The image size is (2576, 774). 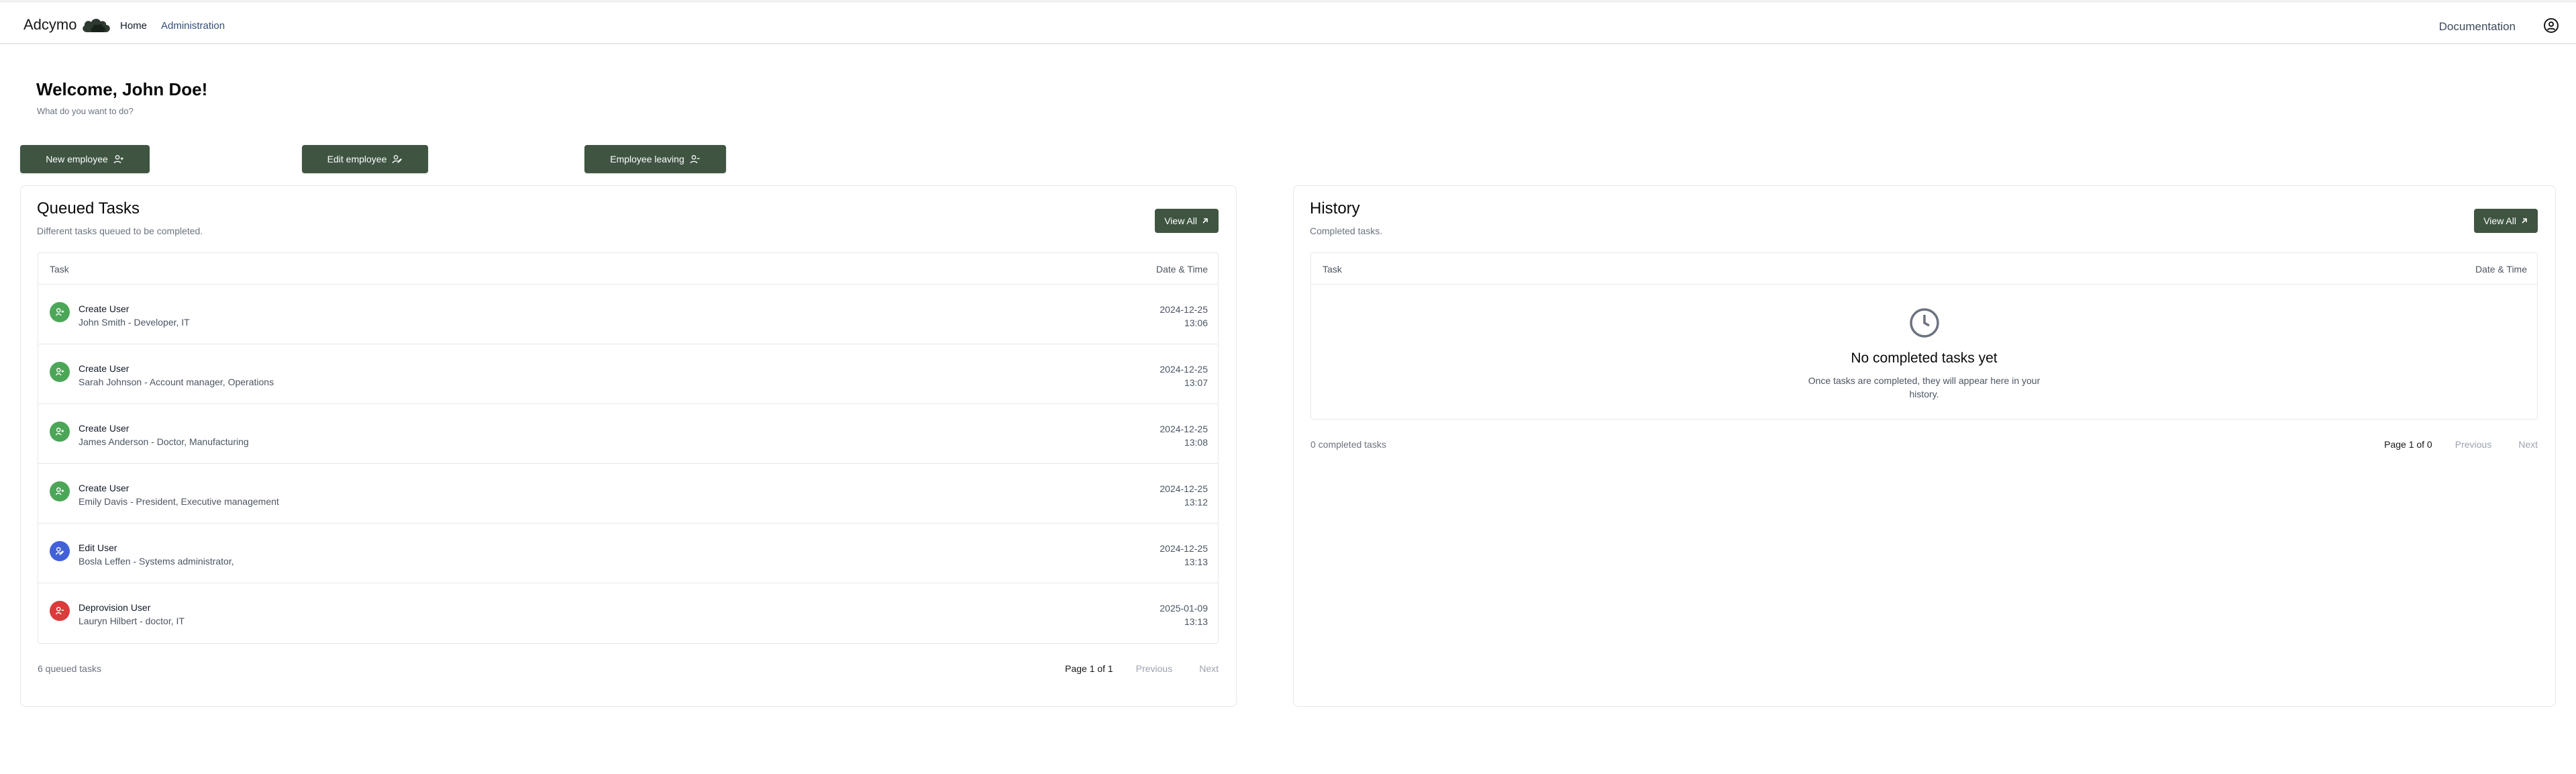 What do you see at coordinates (1924, 323) in the screenshot?
I see `clock-icon` at bounding box center [1924, 323].